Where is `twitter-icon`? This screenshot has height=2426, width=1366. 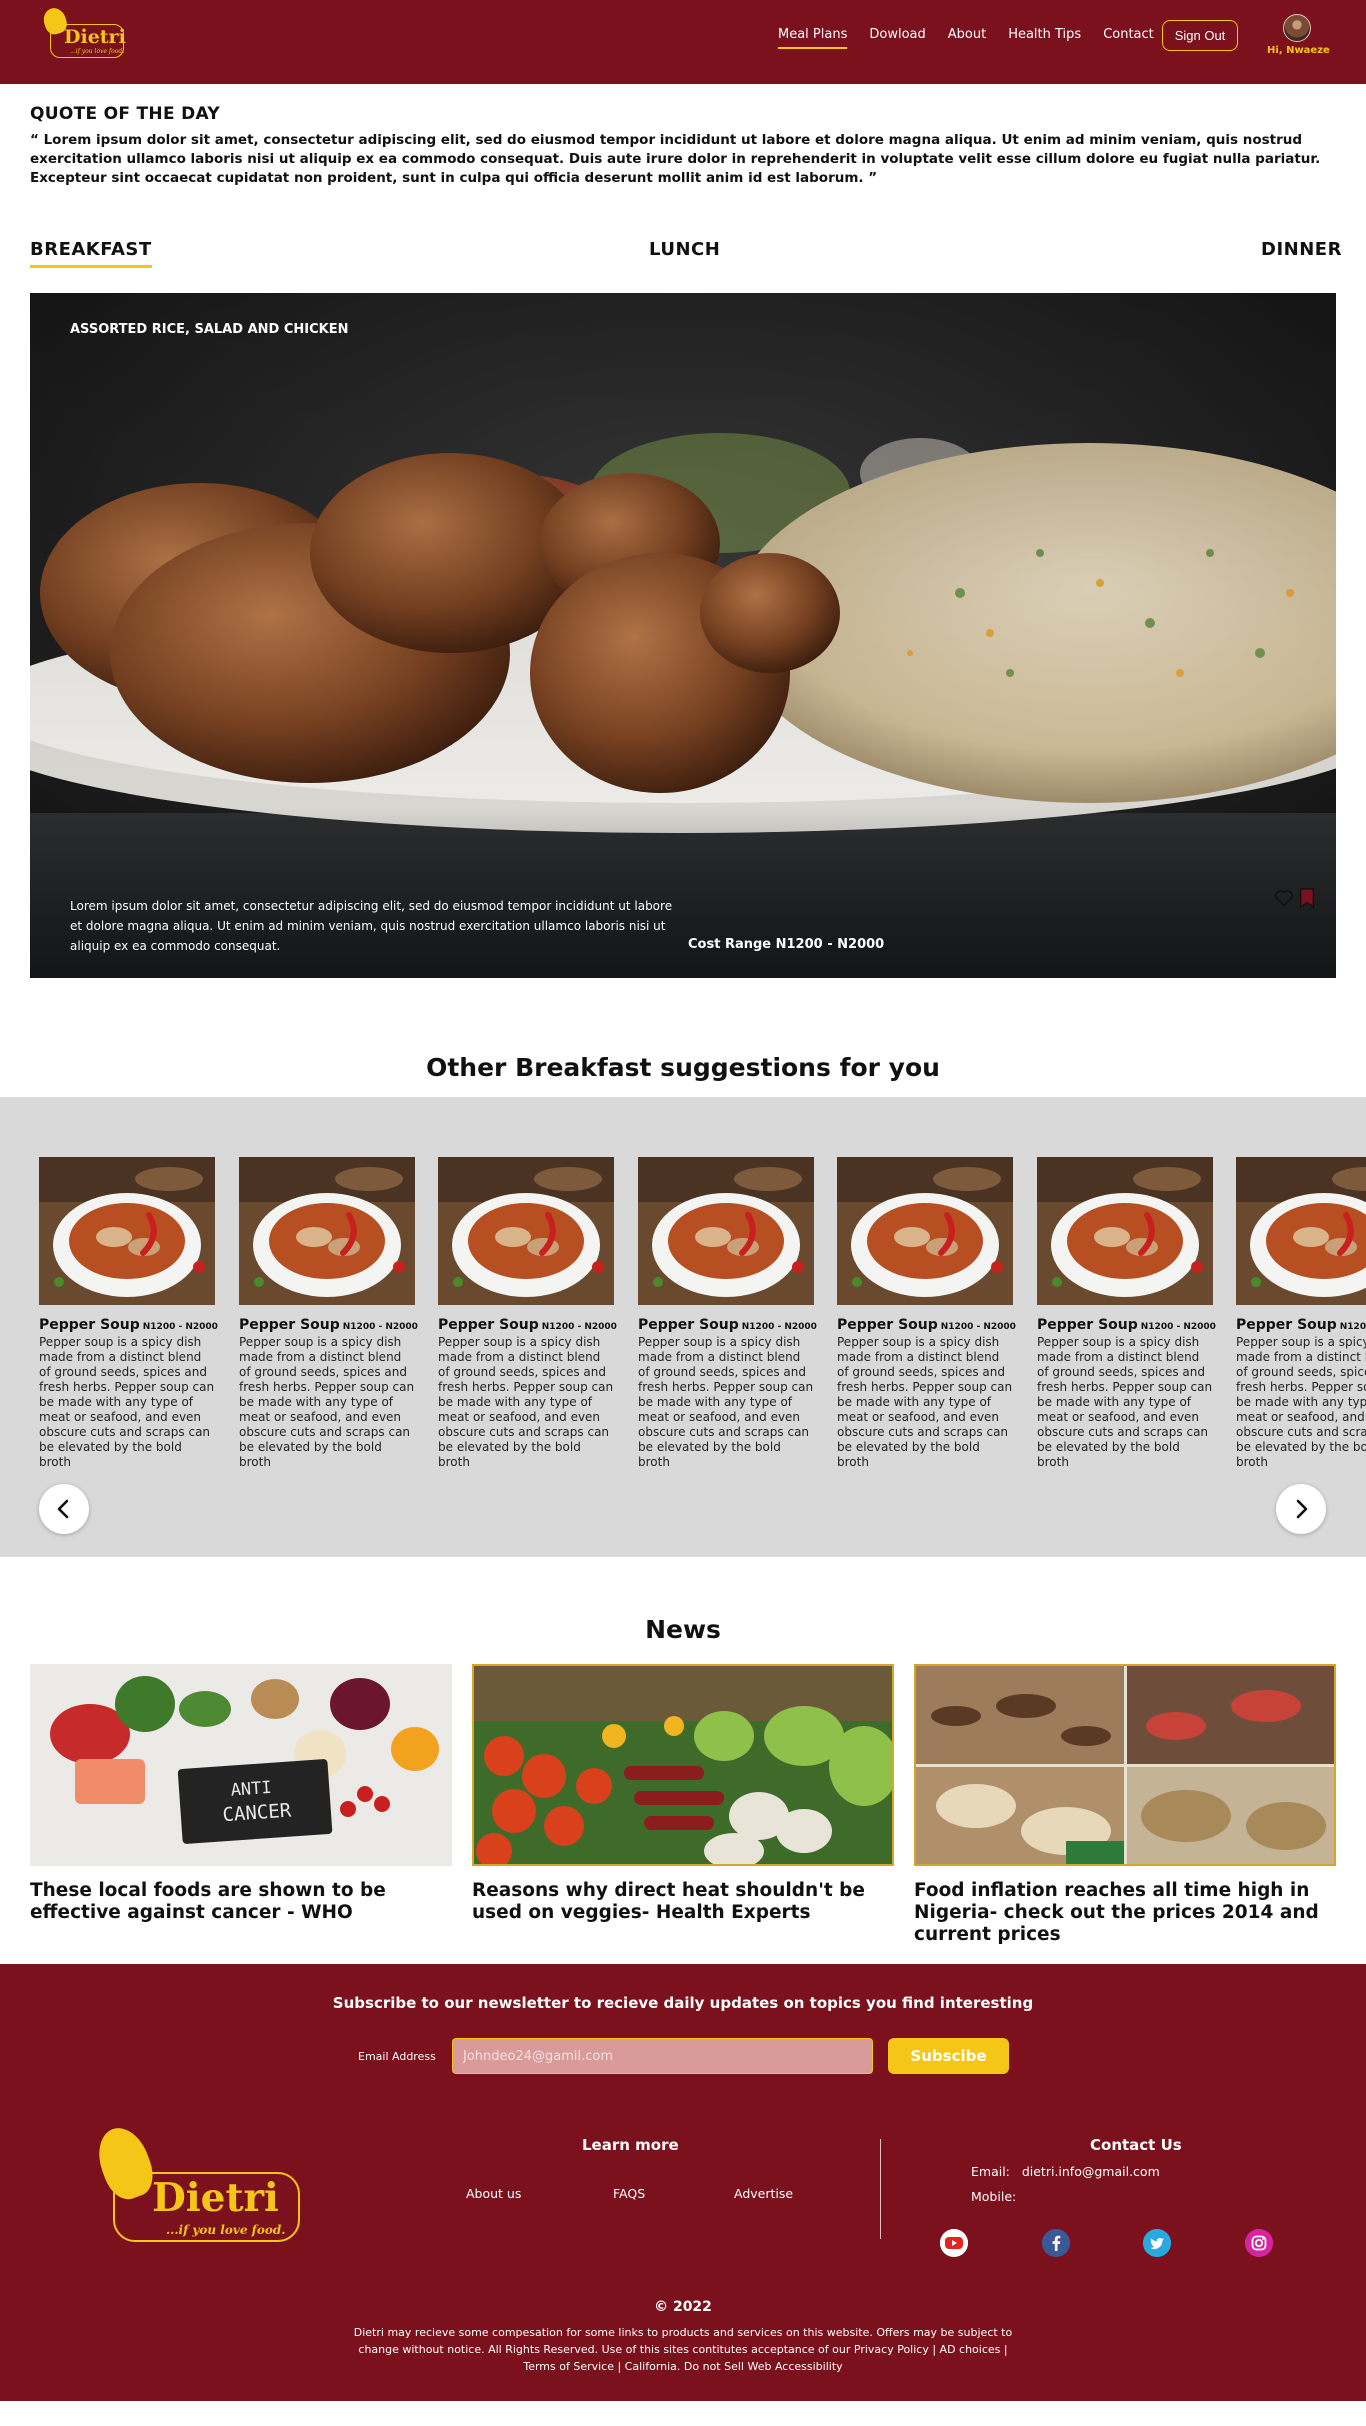 twitter-icon is located at coordinates (1157, 2243).